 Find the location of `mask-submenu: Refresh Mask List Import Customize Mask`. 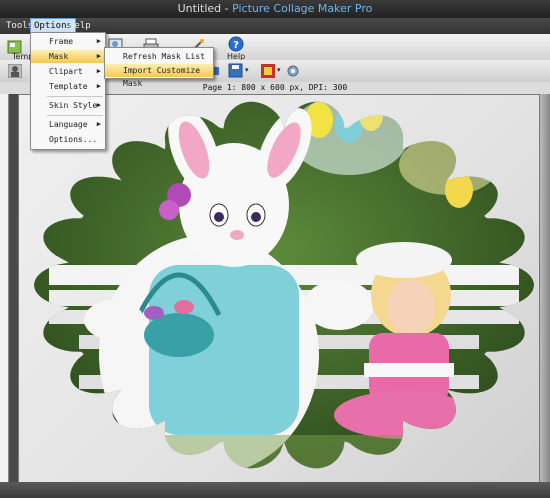

mask-submenu: Refresh Mask List Import Customize Mask is located at coordinates (159, 67).